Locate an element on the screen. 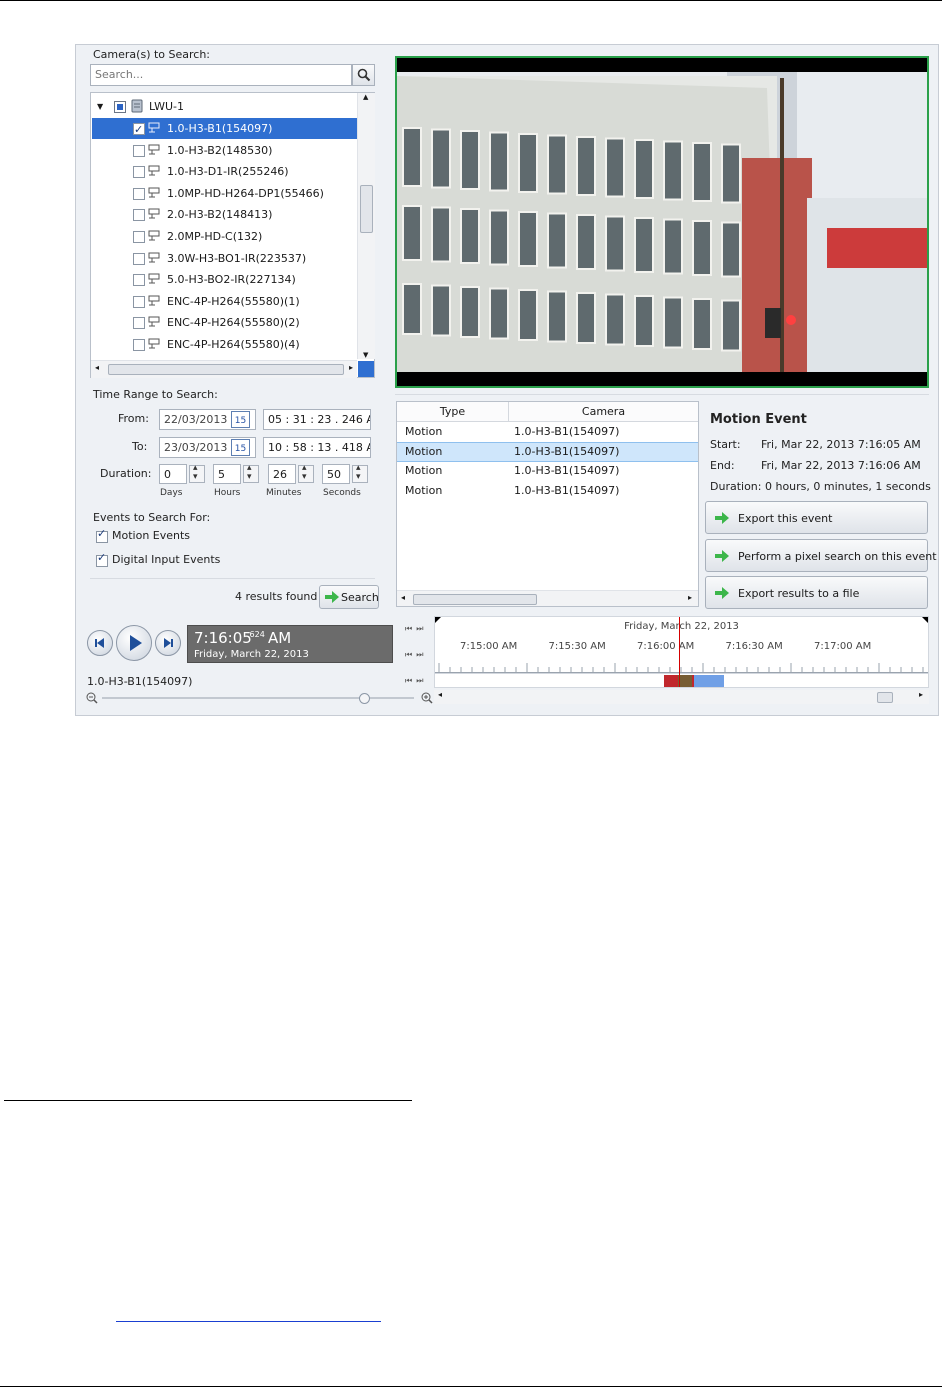 The height and width of the screenshot is (1389, 942). scroll-down-icon: ▼ is located at coordinates (365, 355).